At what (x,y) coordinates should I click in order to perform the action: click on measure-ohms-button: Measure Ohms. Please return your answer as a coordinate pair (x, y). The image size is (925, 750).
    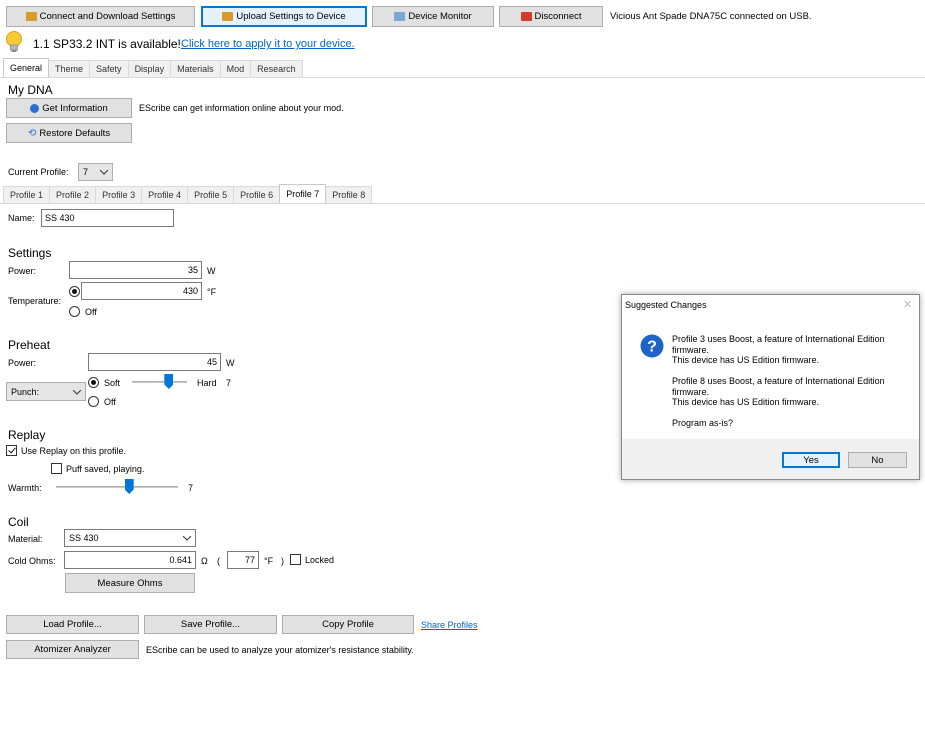
    Looking at the image, I should click on (130, 583).